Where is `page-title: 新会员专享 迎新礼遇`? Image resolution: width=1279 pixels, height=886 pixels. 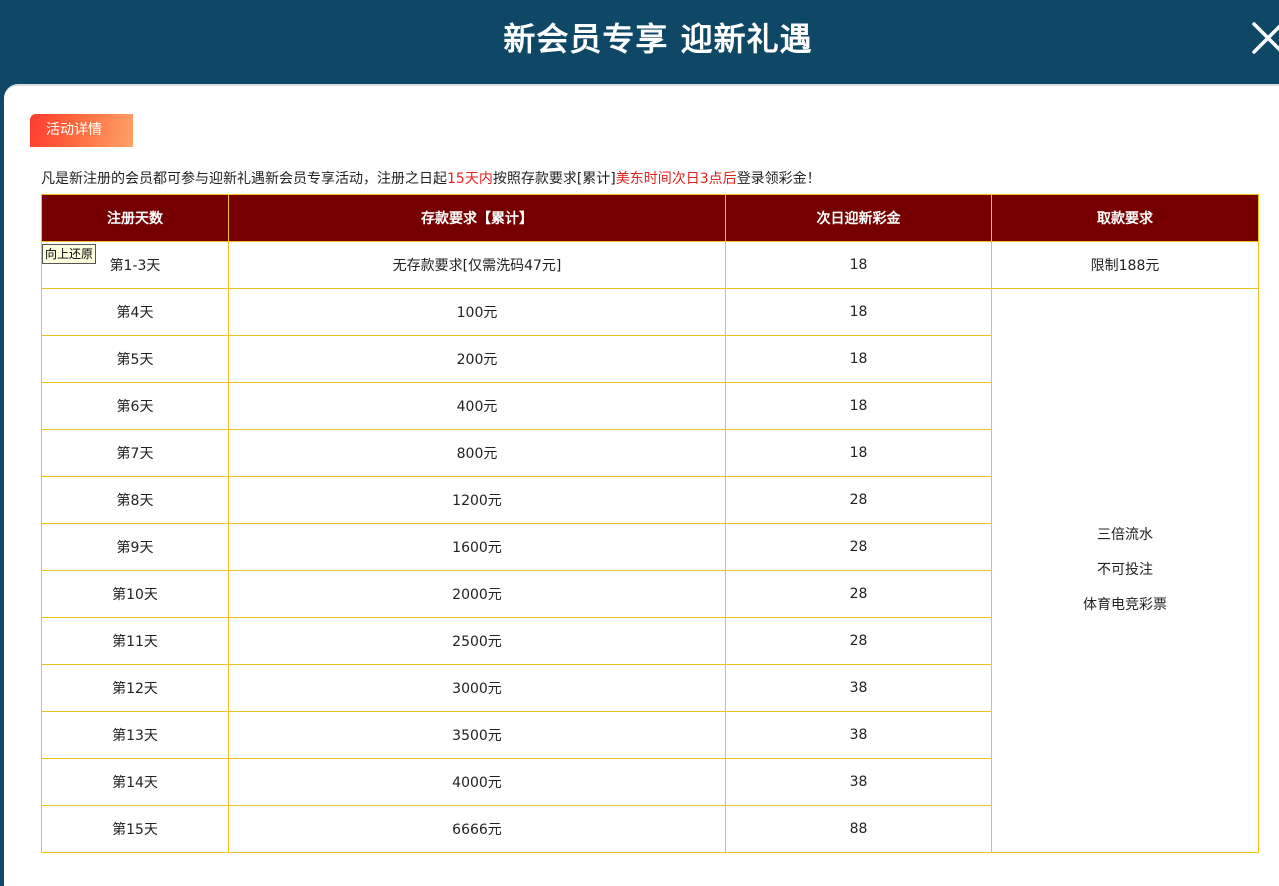
page-title: 新会员专享 迎新礼遇 is located at coordinates (658, 39).